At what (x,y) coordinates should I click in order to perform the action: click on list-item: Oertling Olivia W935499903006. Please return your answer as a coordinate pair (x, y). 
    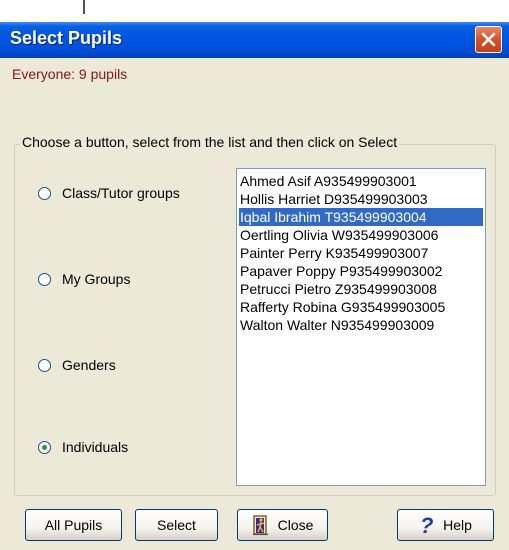
    Looking at the image, I should click on (361, 235).